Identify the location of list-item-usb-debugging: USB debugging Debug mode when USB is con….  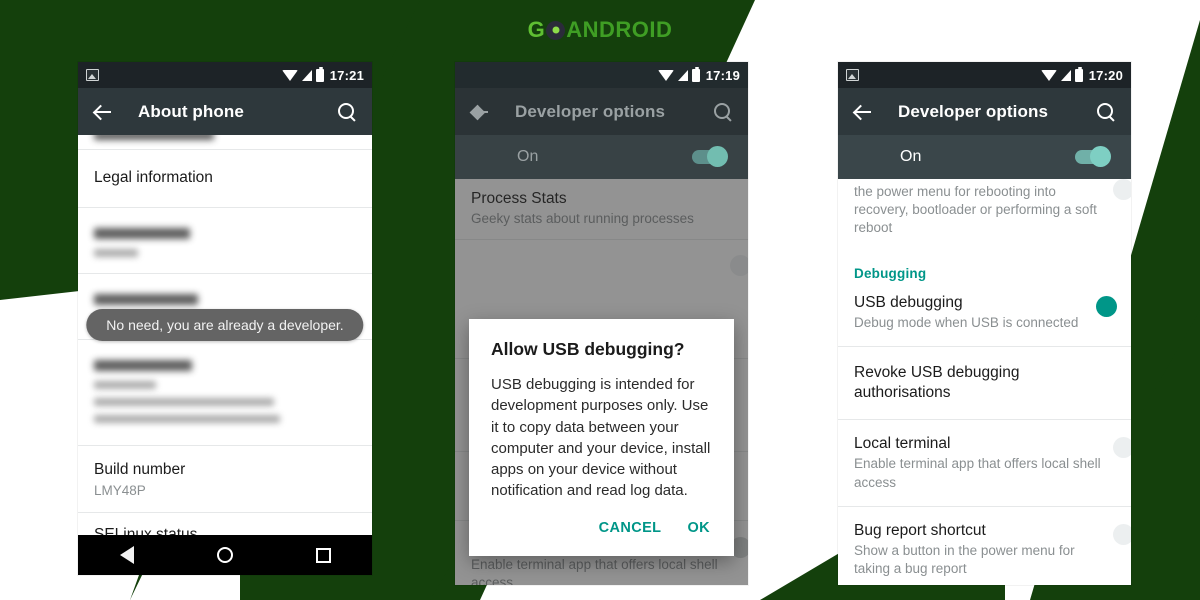
(984, 317).